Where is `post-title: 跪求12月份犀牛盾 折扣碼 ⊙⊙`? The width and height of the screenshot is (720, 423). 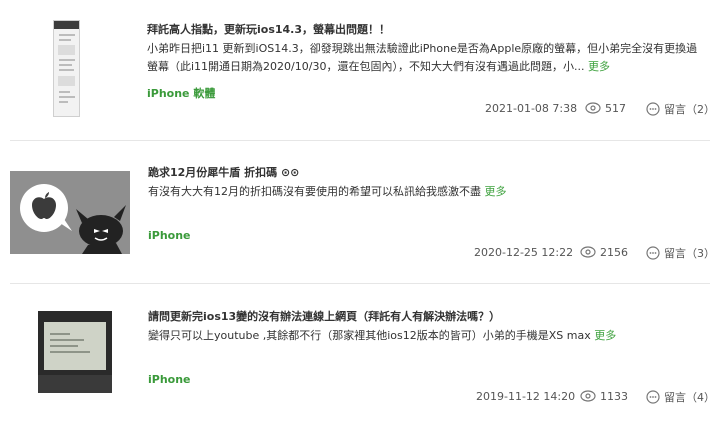 post-title: 跪求12月份犀牛盾 折扣碼 ⊙⊙ is located at coordinates (223, 172).